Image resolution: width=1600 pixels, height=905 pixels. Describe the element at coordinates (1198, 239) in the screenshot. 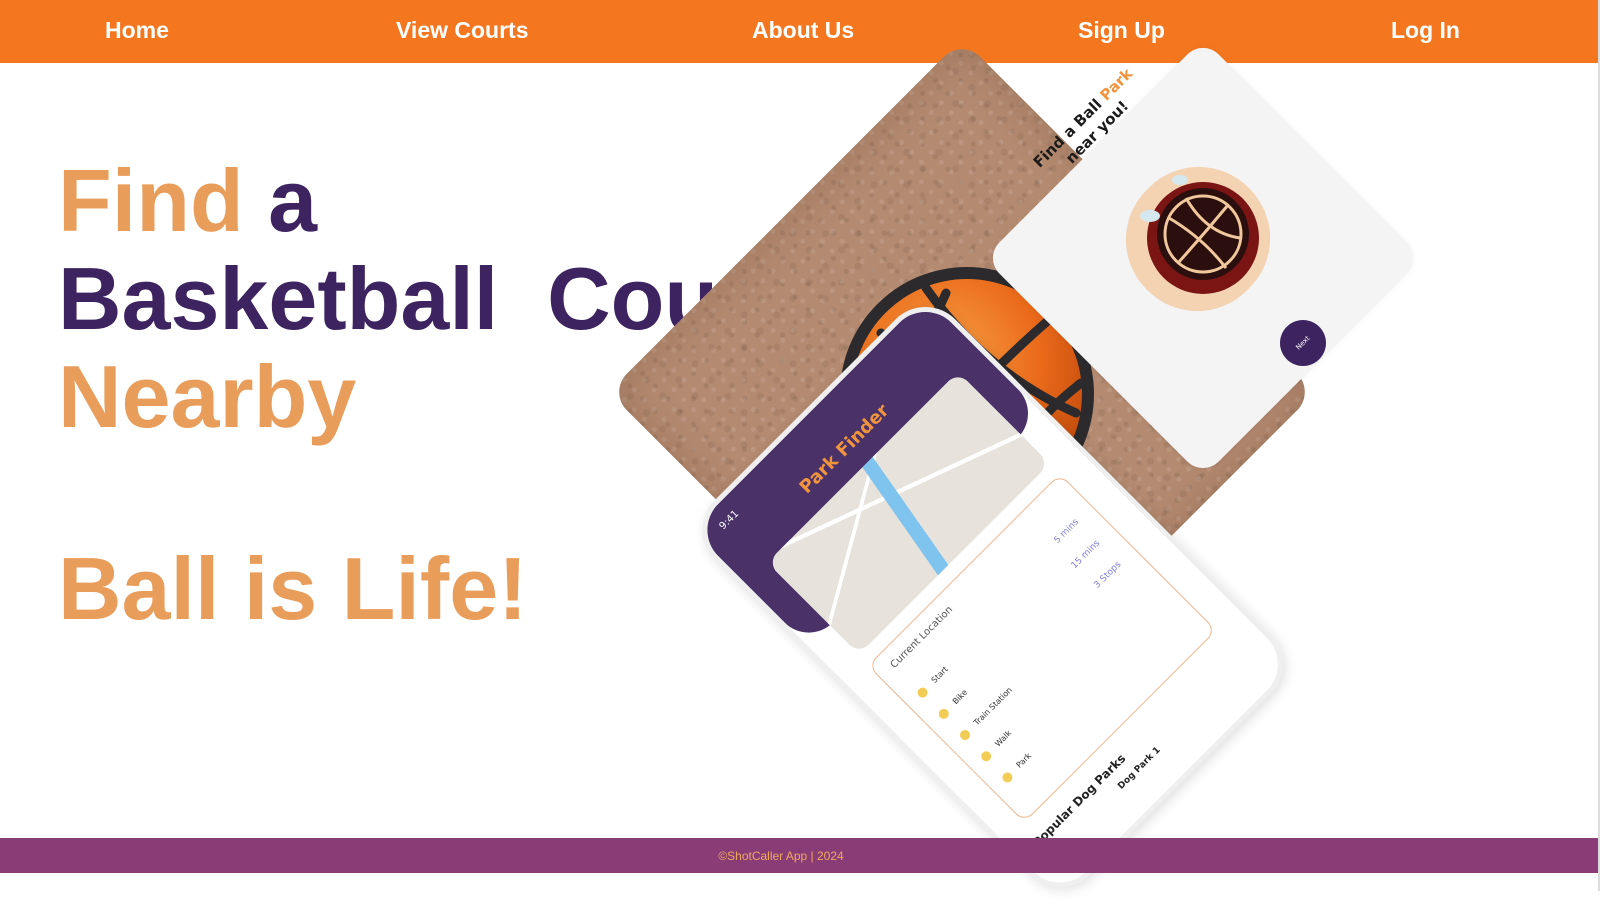

I see `onboarding-ball-illustration` at that location.